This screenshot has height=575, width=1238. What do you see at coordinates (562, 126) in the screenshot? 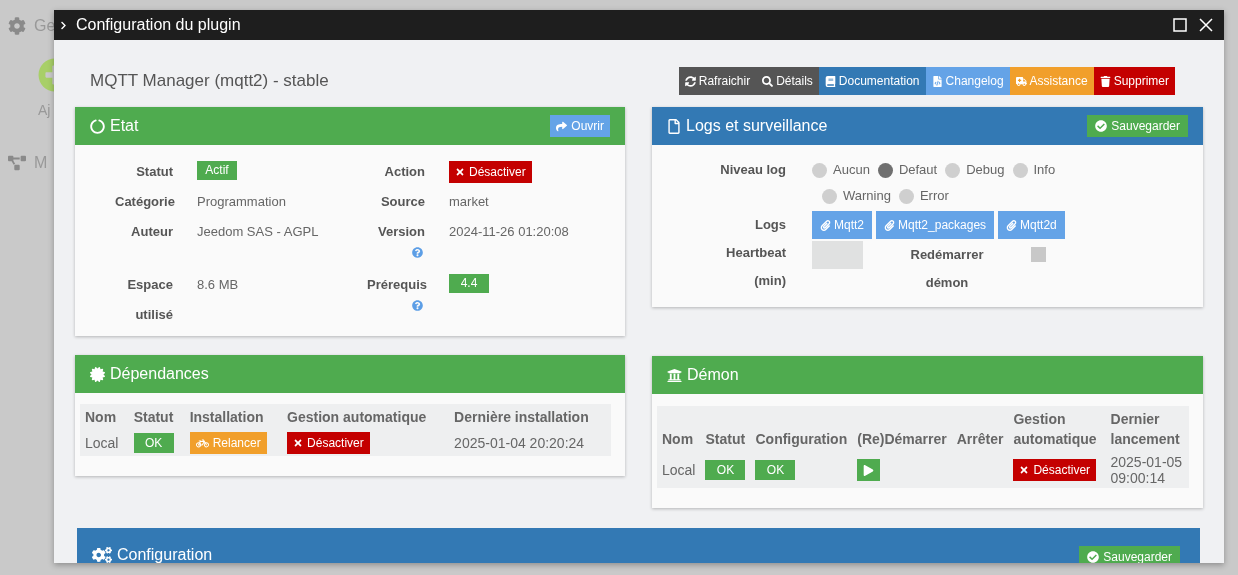
I see `share-arrow-icon` at bounding box center [562, 126].